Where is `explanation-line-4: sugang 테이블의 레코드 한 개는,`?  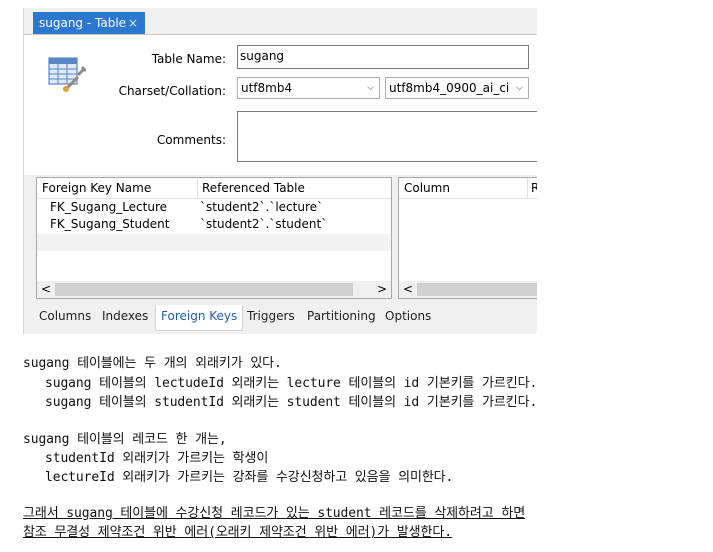 explanation-line-4: sugang 테이블의 레코드 한 개는, is located at coordinates (125, 439).